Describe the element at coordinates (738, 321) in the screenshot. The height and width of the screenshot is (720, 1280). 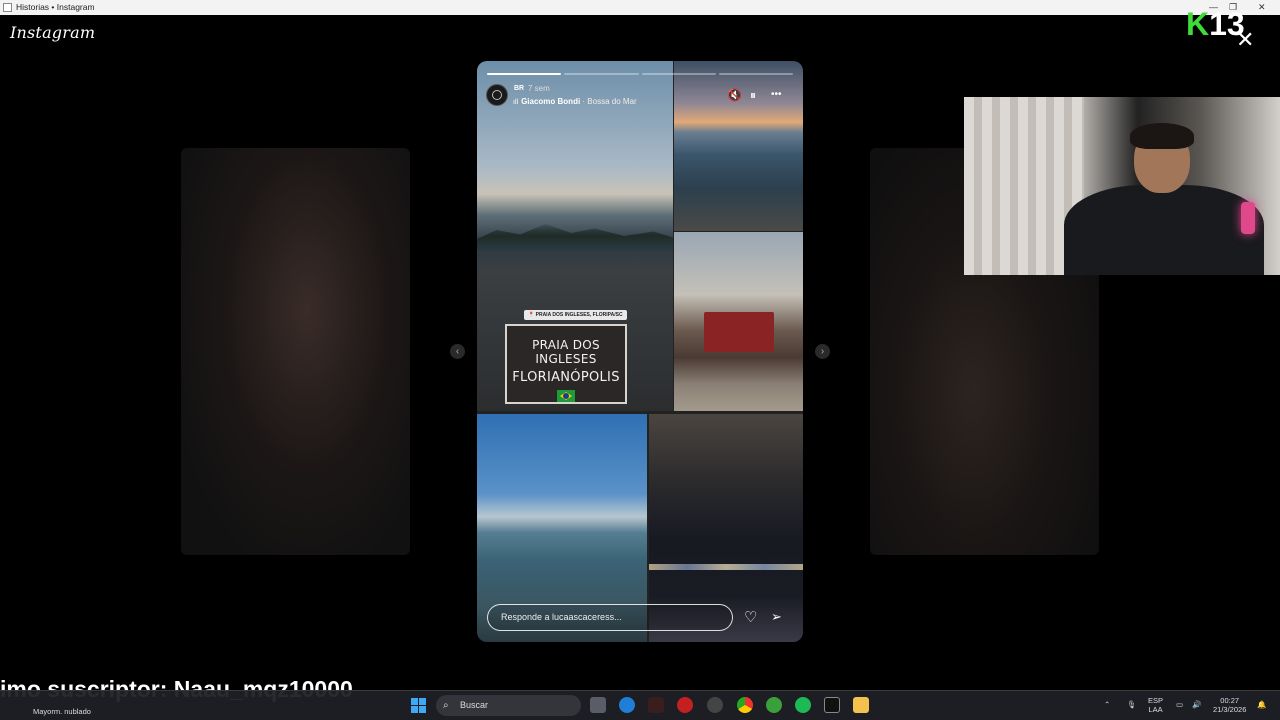
I see `beach-bar-photo` at that location.